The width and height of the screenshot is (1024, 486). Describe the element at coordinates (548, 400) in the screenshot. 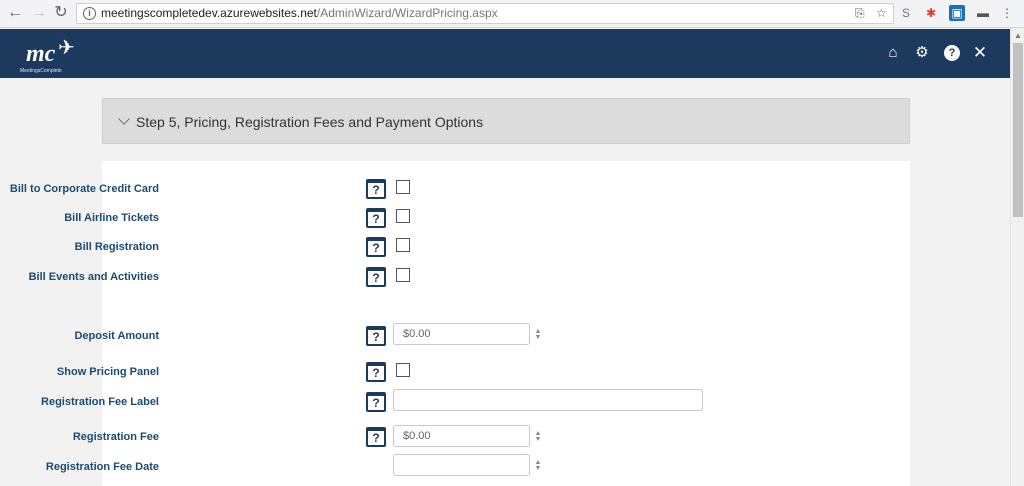

I see `reg-fee-label-input` at that location.